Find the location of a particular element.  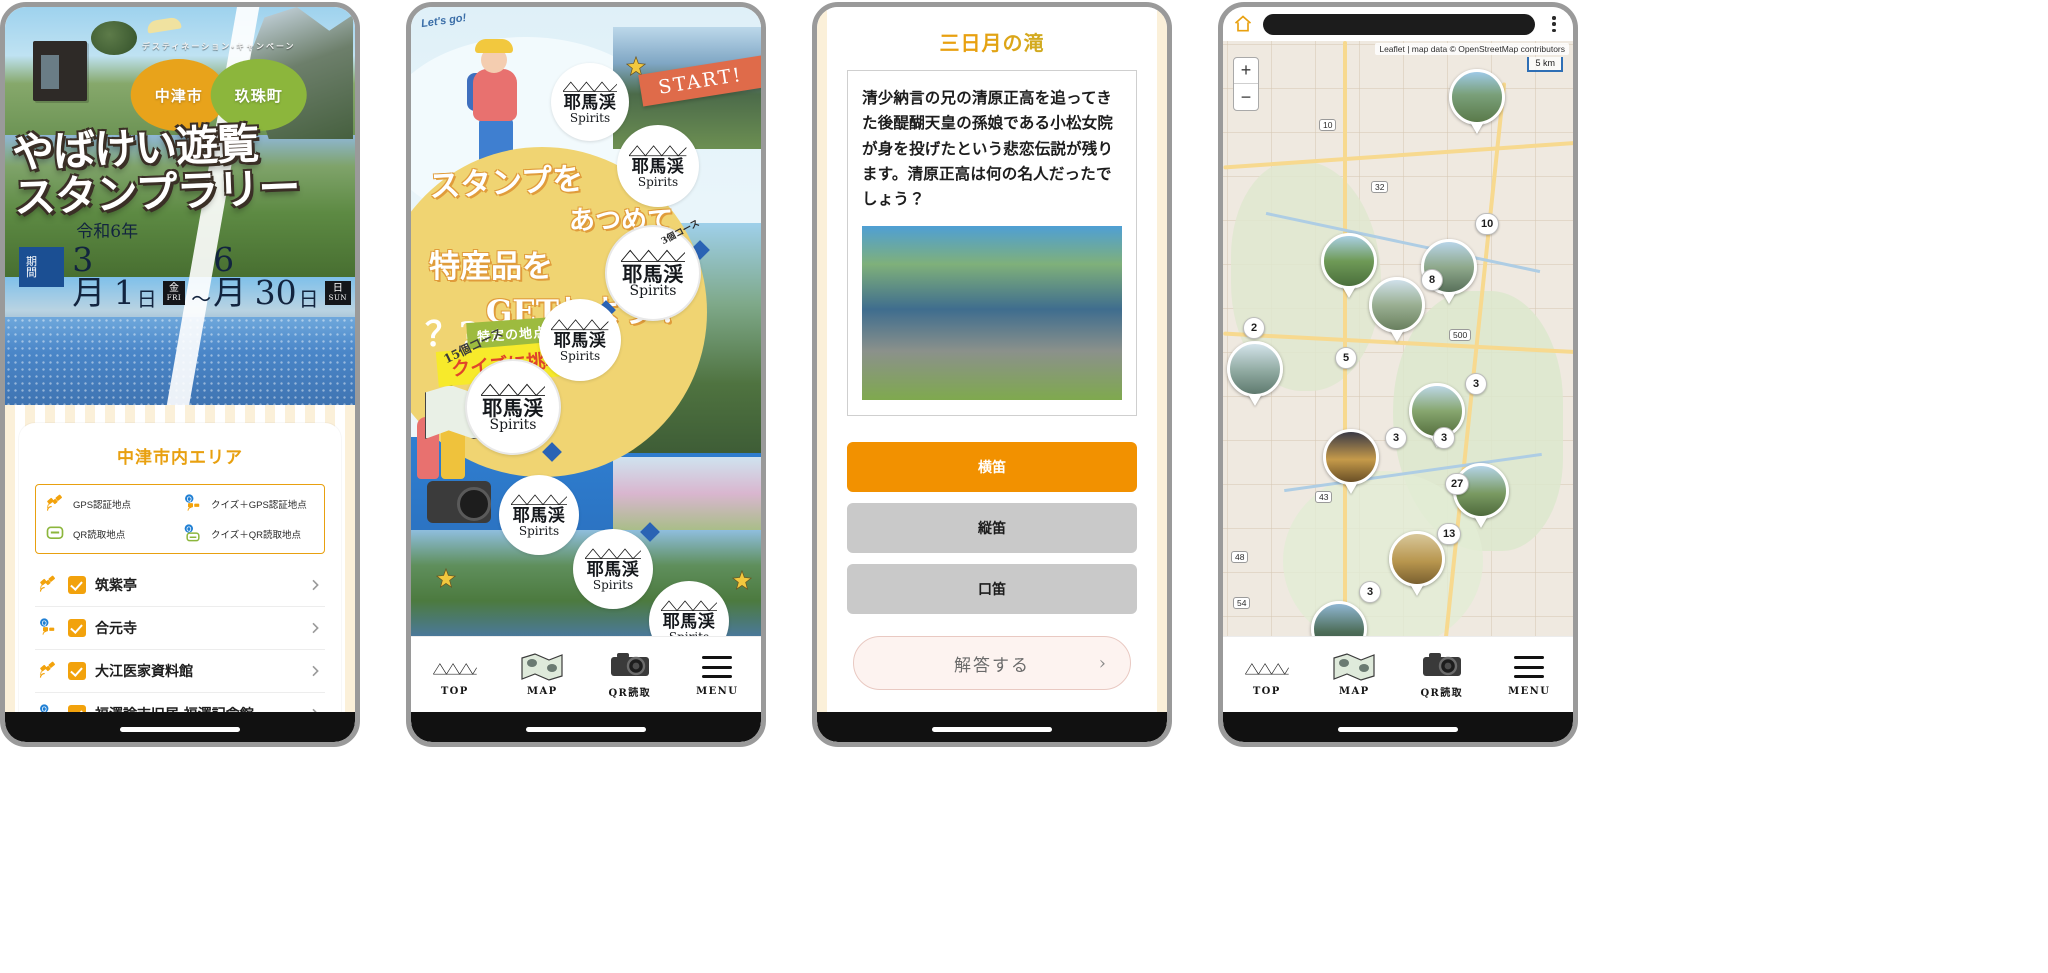

quiz-answer-list: 横笛 縦笛 口笛 is located at coordinates (992, 528).